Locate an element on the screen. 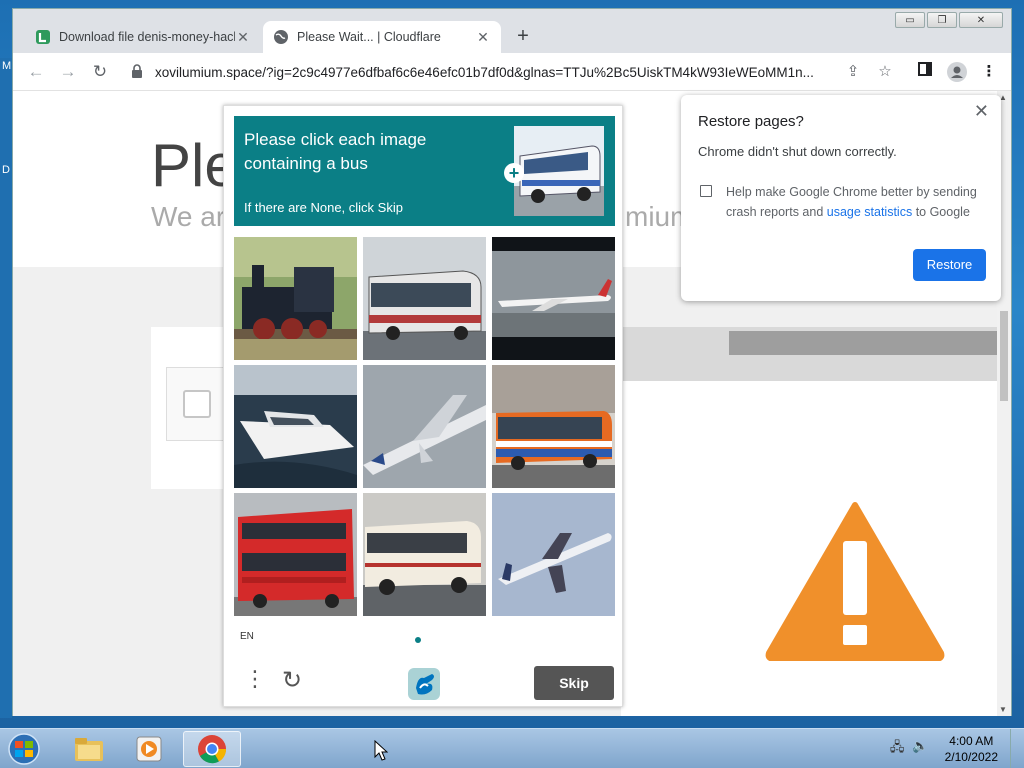 The image size is (1024, 768). desktop-edge-letter: D is located at coordinates (6, 170).